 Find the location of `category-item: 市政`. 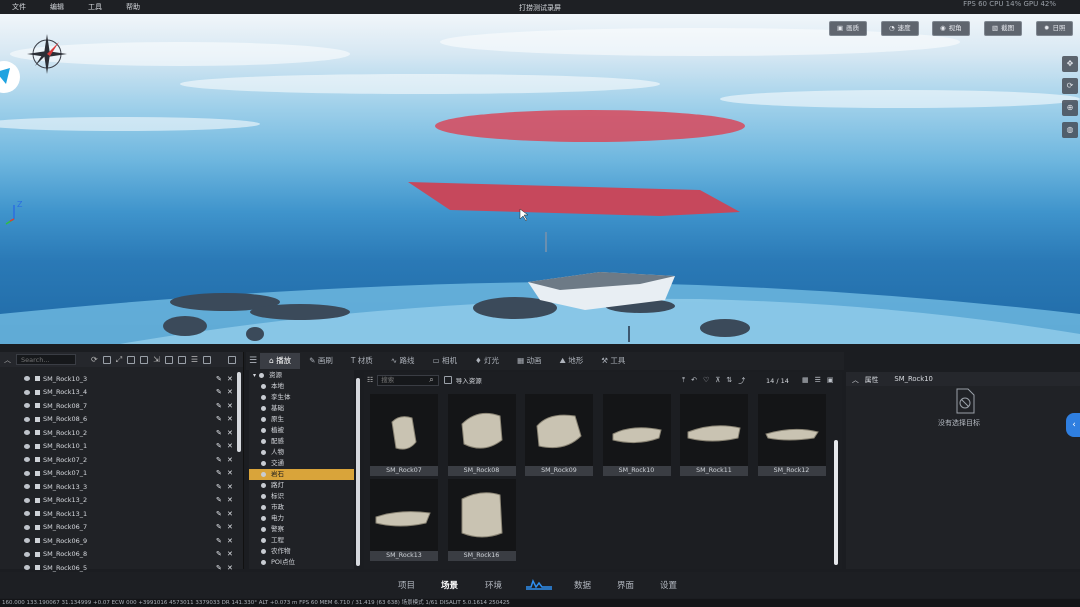

category-item: 市政 is located at coordinates (301, 507).